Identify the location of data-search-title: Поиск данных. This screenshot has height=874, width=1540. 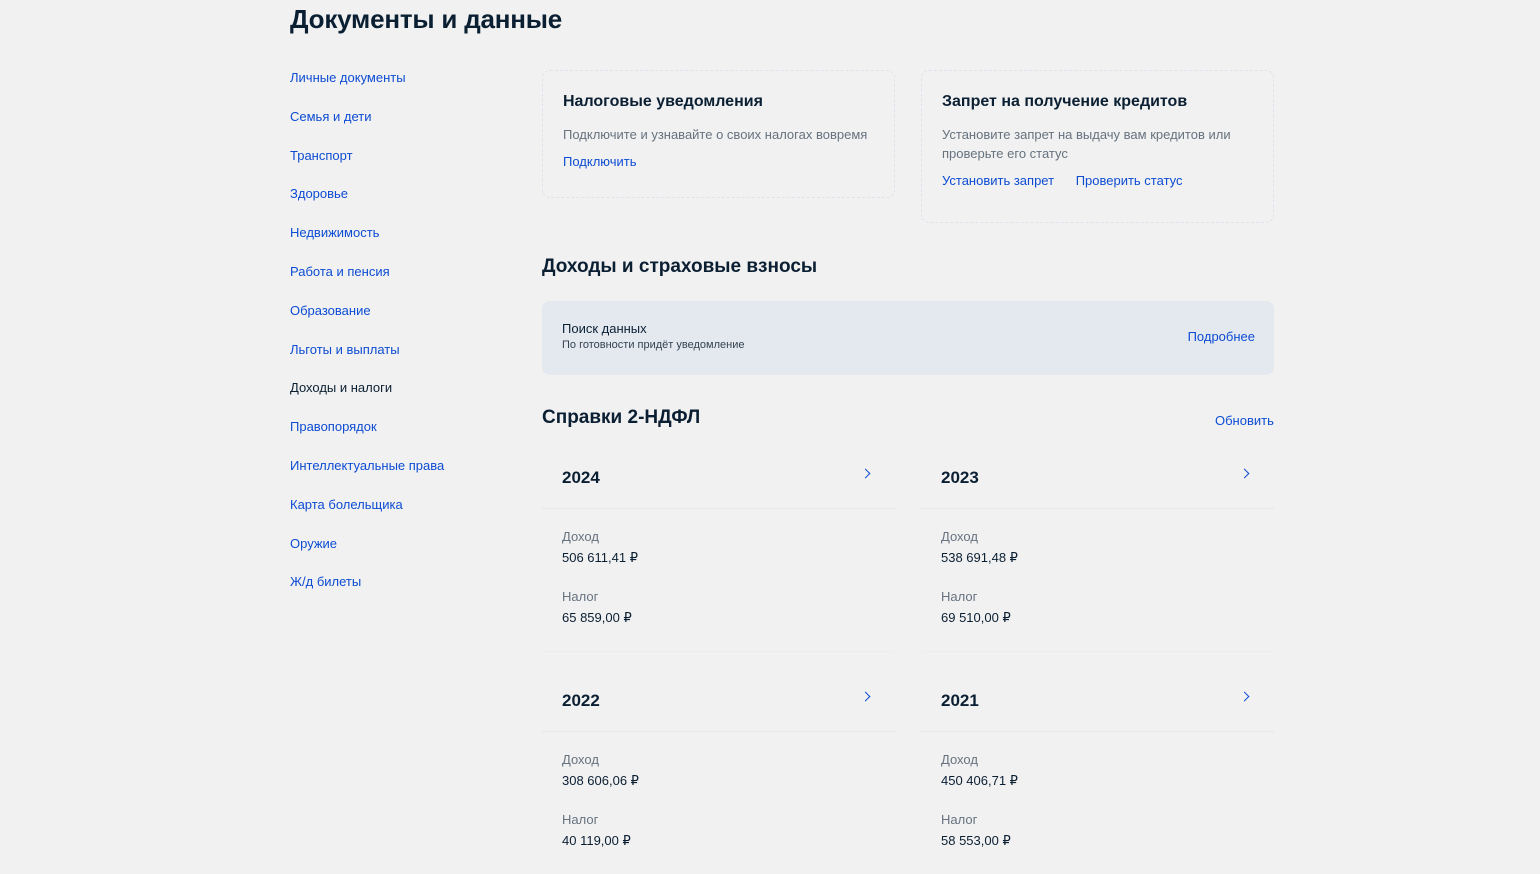
(604, 328).